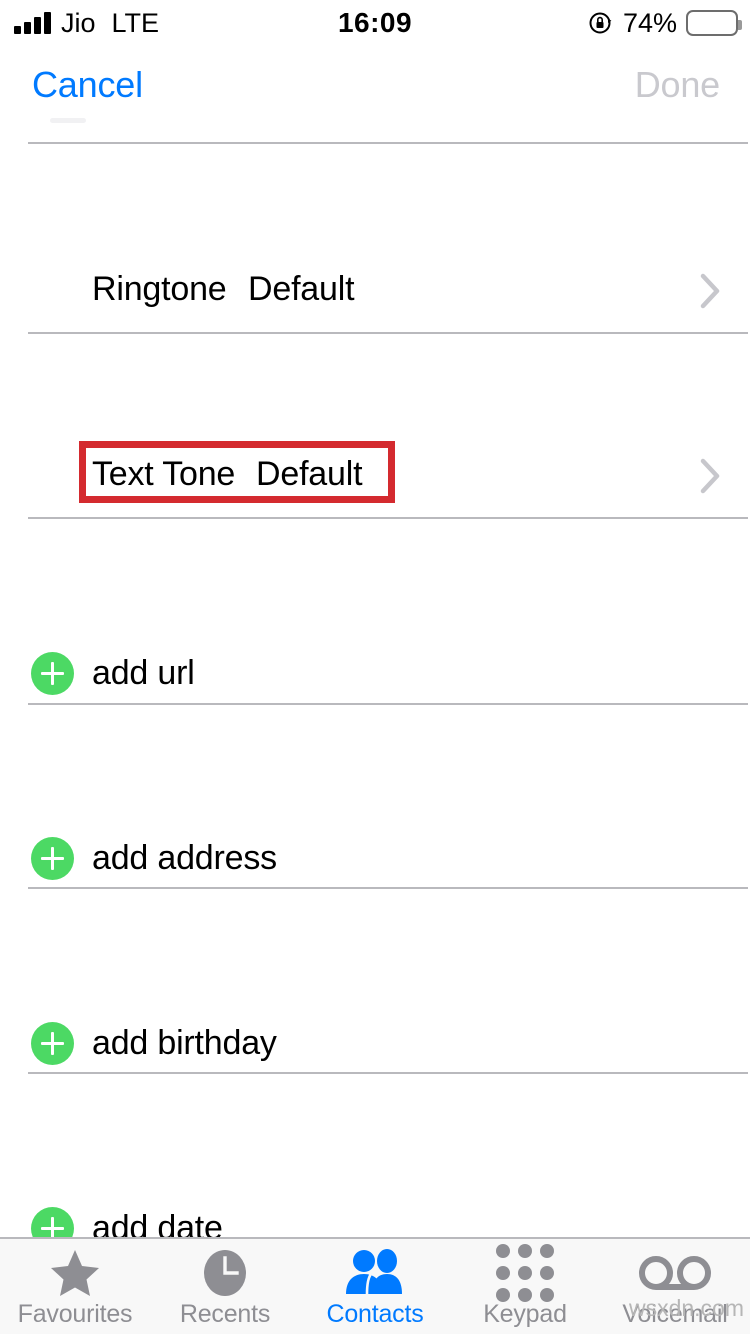 The height and width of the screenshot is (1334, 750). What do you see at coordinates (649, 22) in the screenshot?
I see `battery-percentage: 74%` at bounding box center [649, 22].